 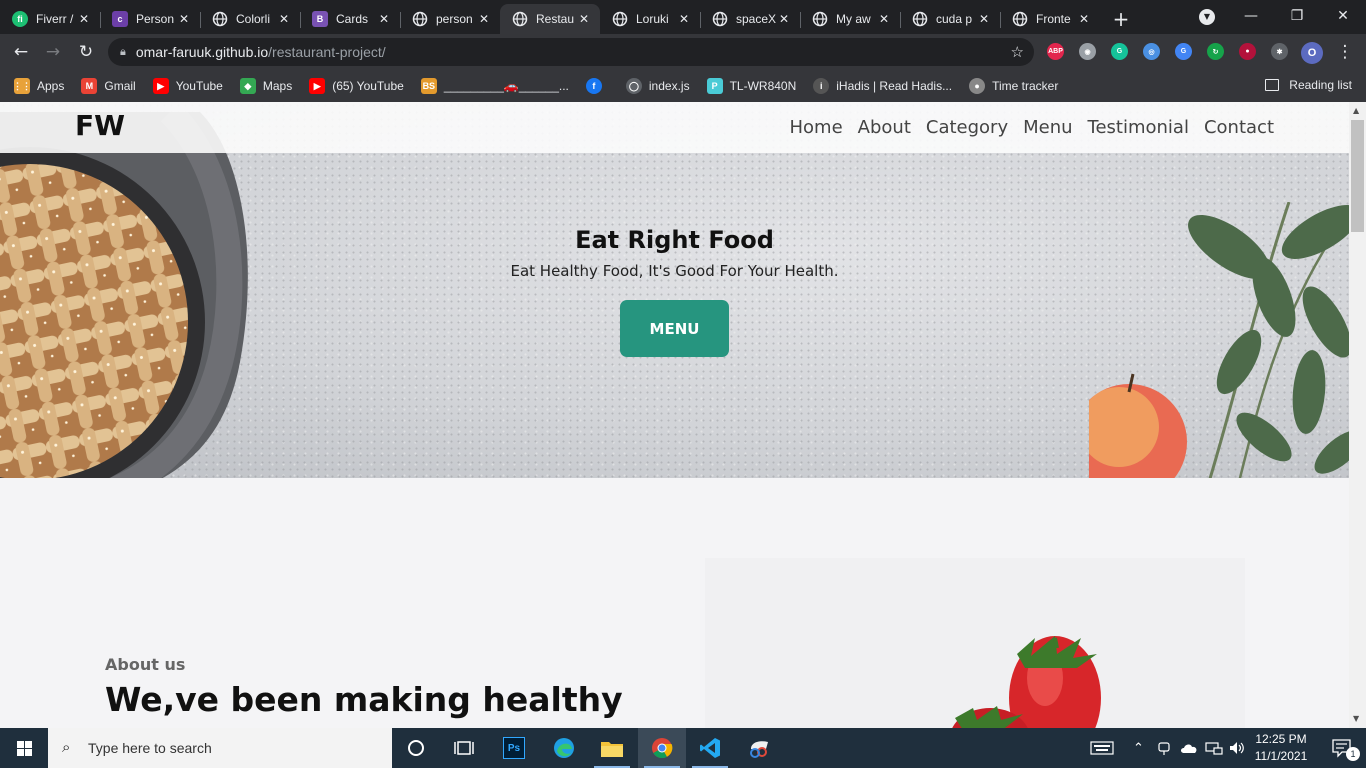 I want to click on chrome-icon, so click(x=662, y=748).